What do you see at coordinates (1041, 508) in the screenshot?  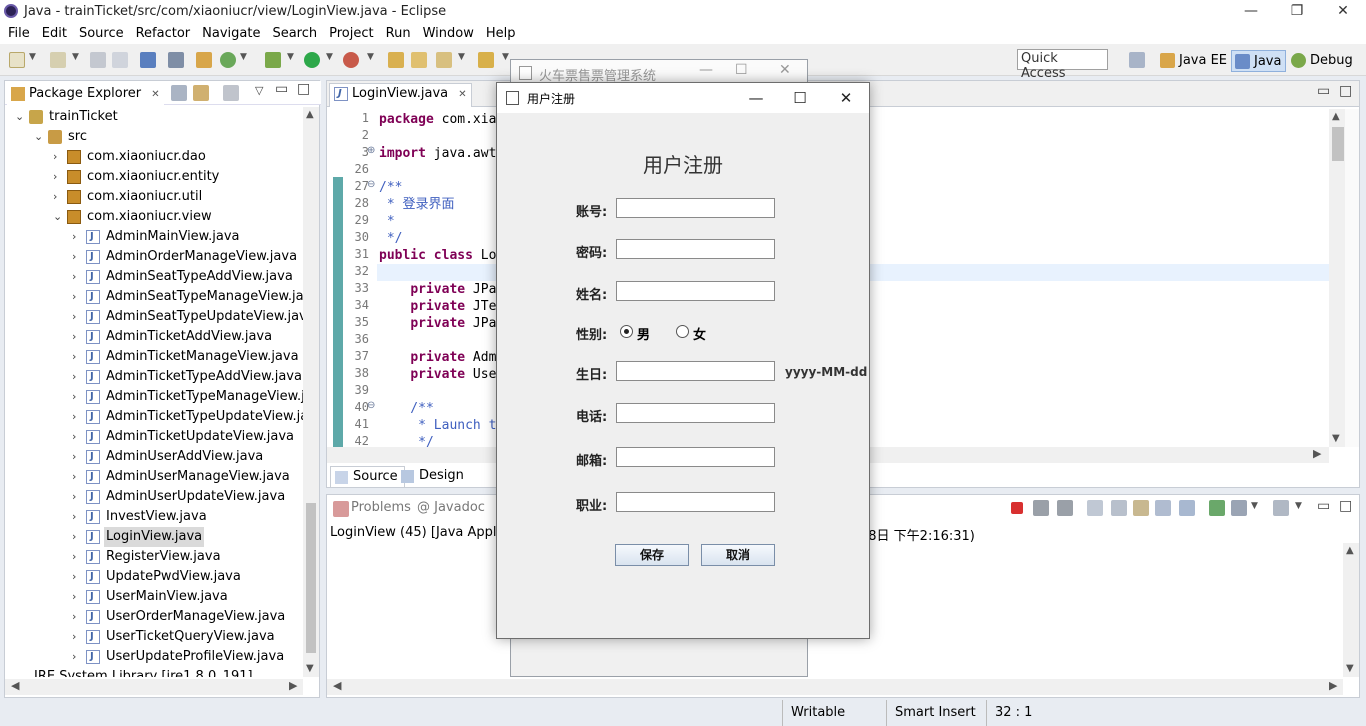 I see `remove-launch-icon` at bounding box center [1041, 508].